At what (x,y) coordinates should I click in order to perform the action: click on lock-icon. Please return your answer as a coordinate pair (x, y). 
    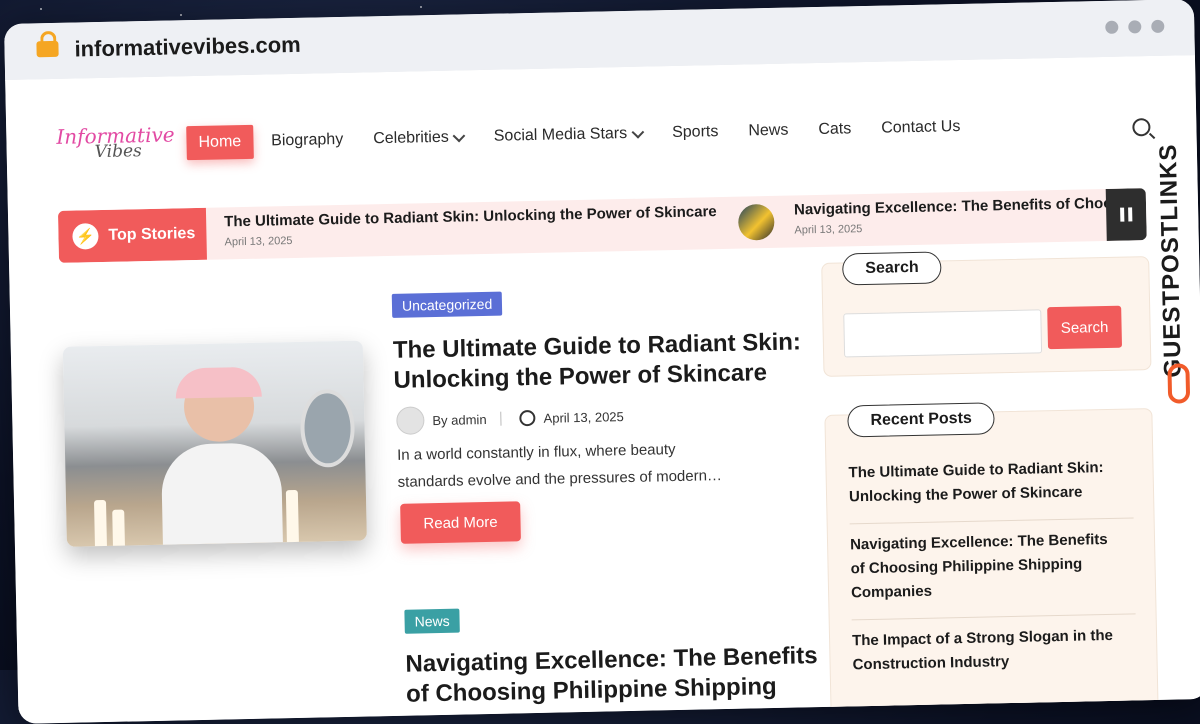
    Looking at the image, I should click on (47, 49).